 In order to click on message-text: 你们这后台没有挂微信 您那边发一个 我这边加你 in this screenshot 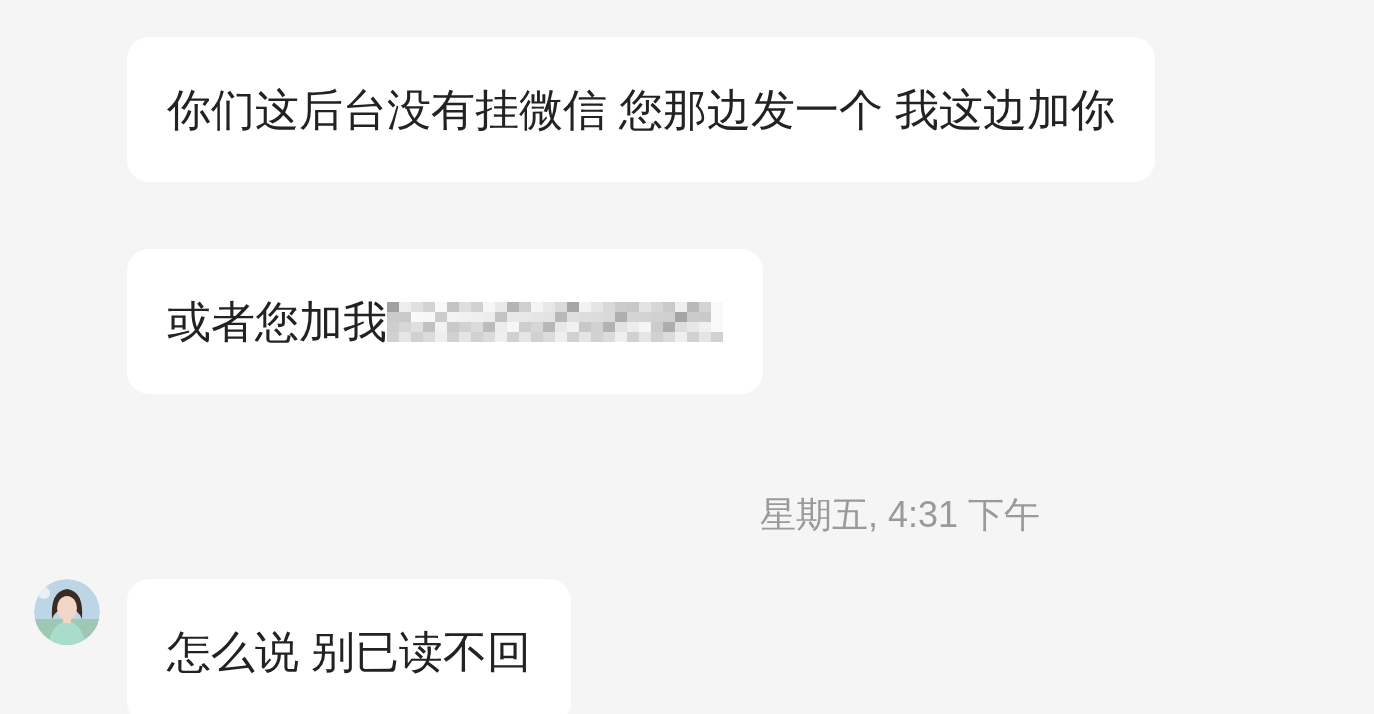, I will do `click(641, 109)`.